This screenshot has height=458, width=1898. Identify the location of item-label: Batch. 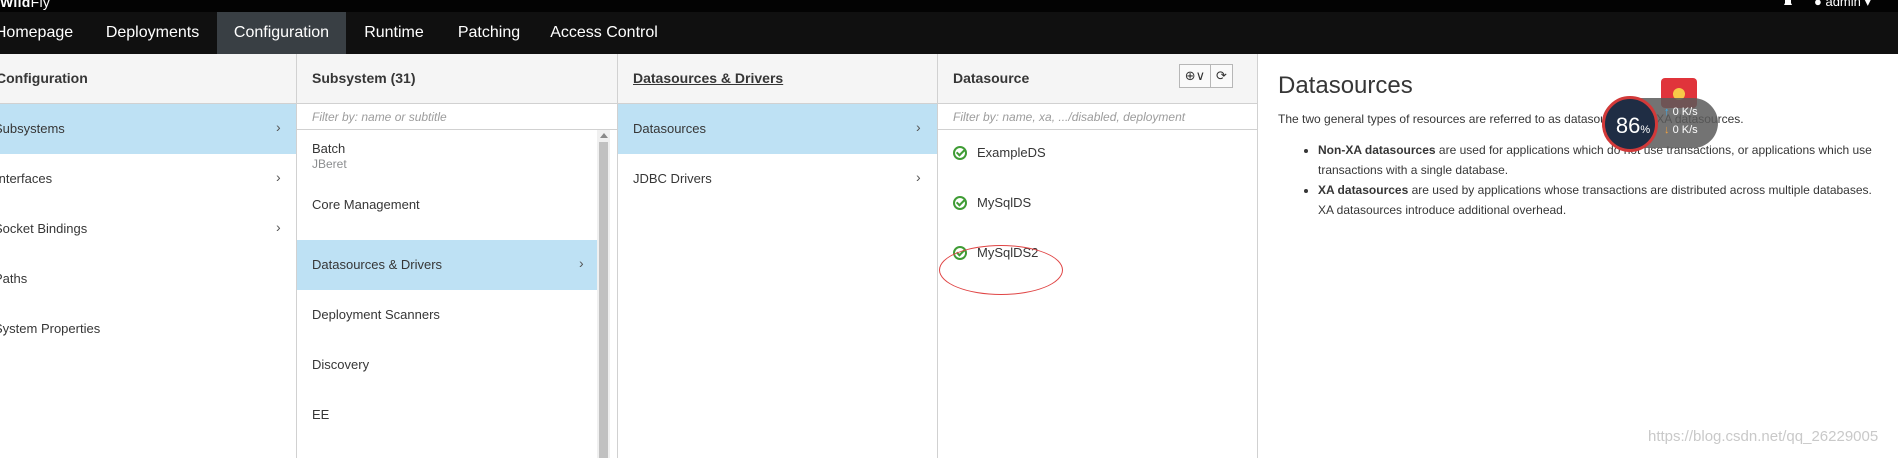
(329, 148).